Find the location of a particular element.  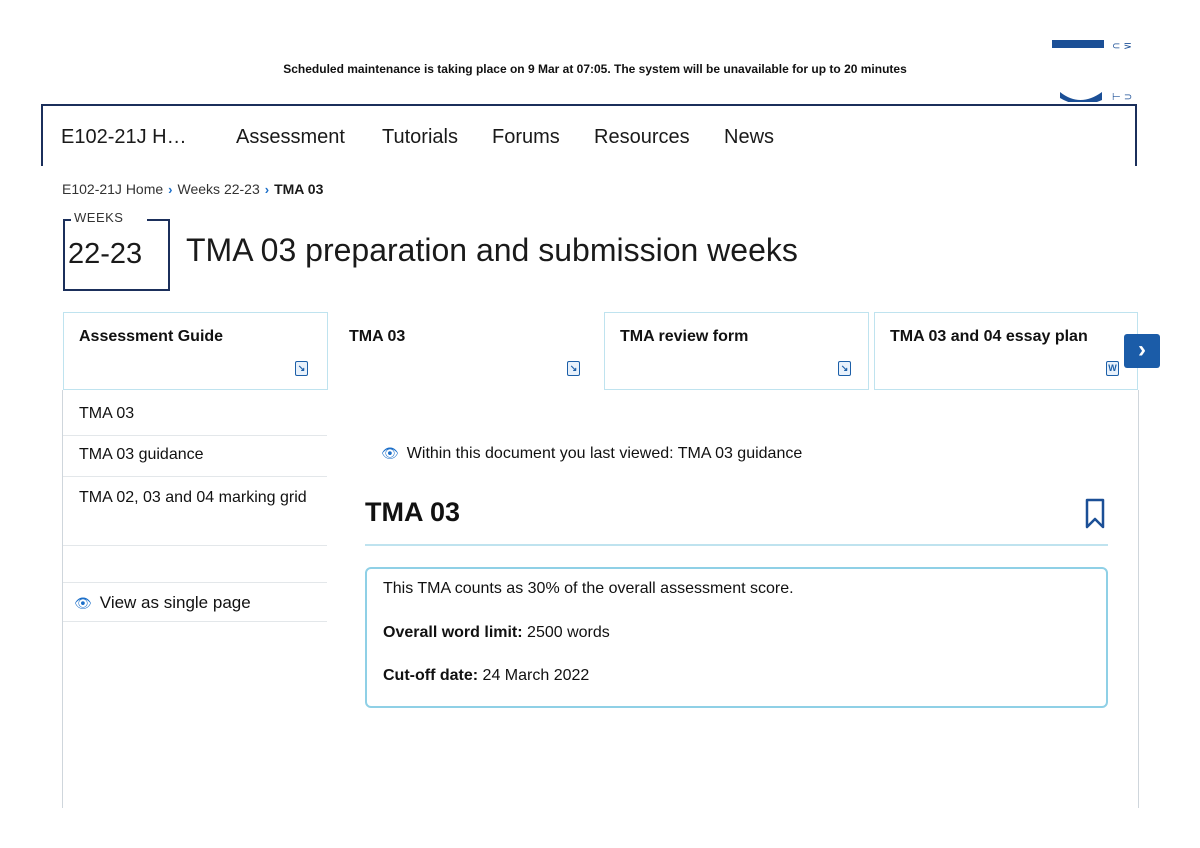

bookmark-icon is located at coordinates (1095, 514).